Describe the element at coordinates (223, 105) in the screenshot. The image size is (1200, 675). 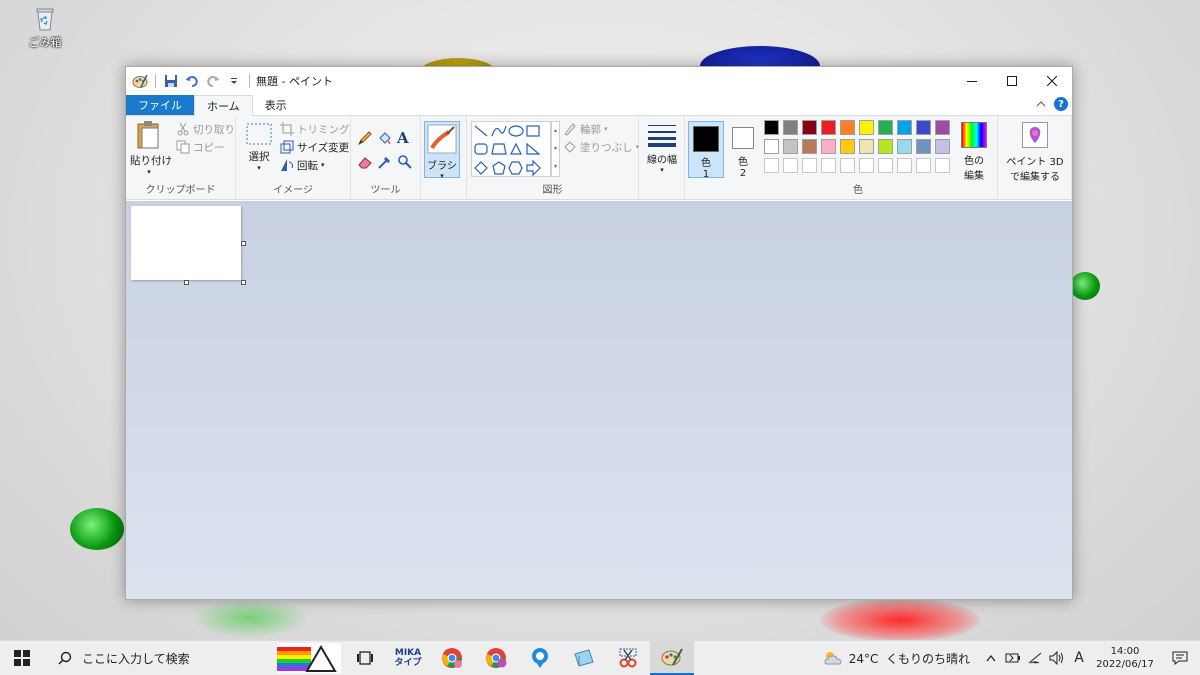
I see `tab-home: ホーム` at that location.